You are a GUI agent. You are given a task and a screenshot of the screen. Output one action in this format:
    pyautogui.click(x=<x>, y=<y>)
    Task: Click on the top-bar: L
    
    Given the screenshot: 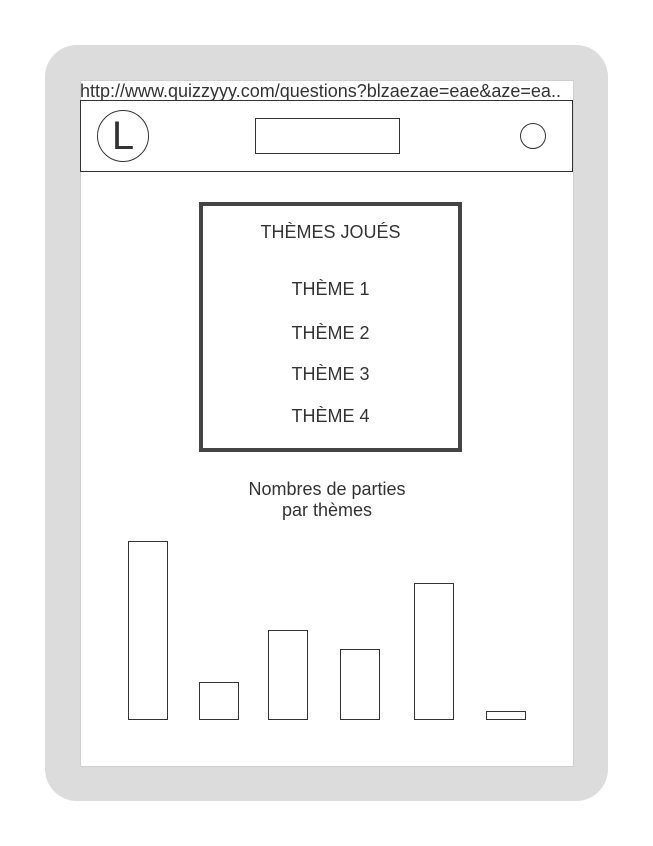 What is the action you would take?
    pyautogui.click(x=326, y=136)
    